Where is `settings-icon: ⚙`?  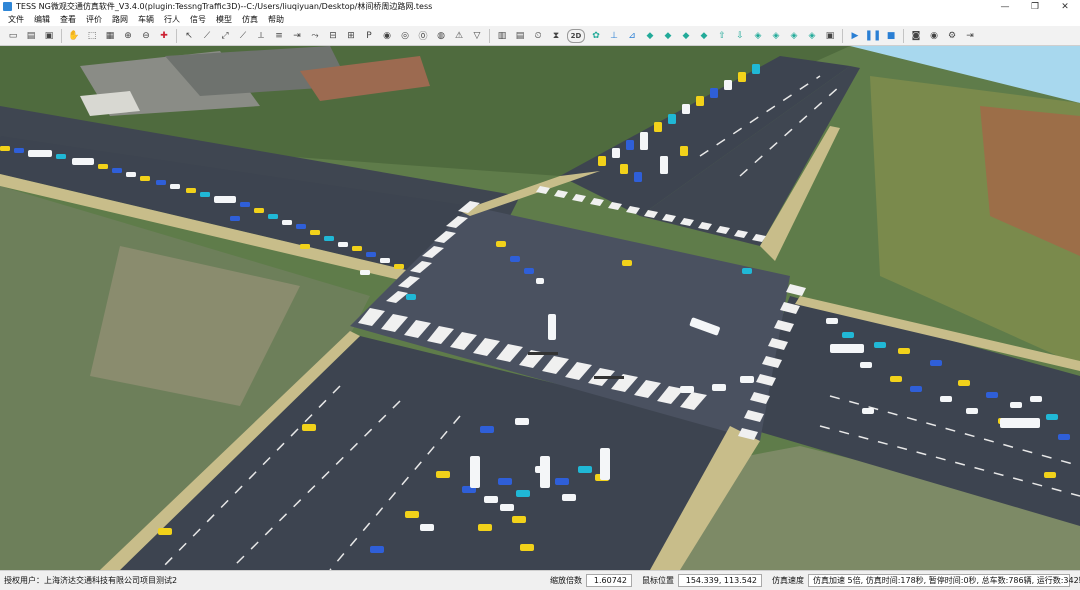 settings-icon: ⚙ is located at coordinates (952, 36).